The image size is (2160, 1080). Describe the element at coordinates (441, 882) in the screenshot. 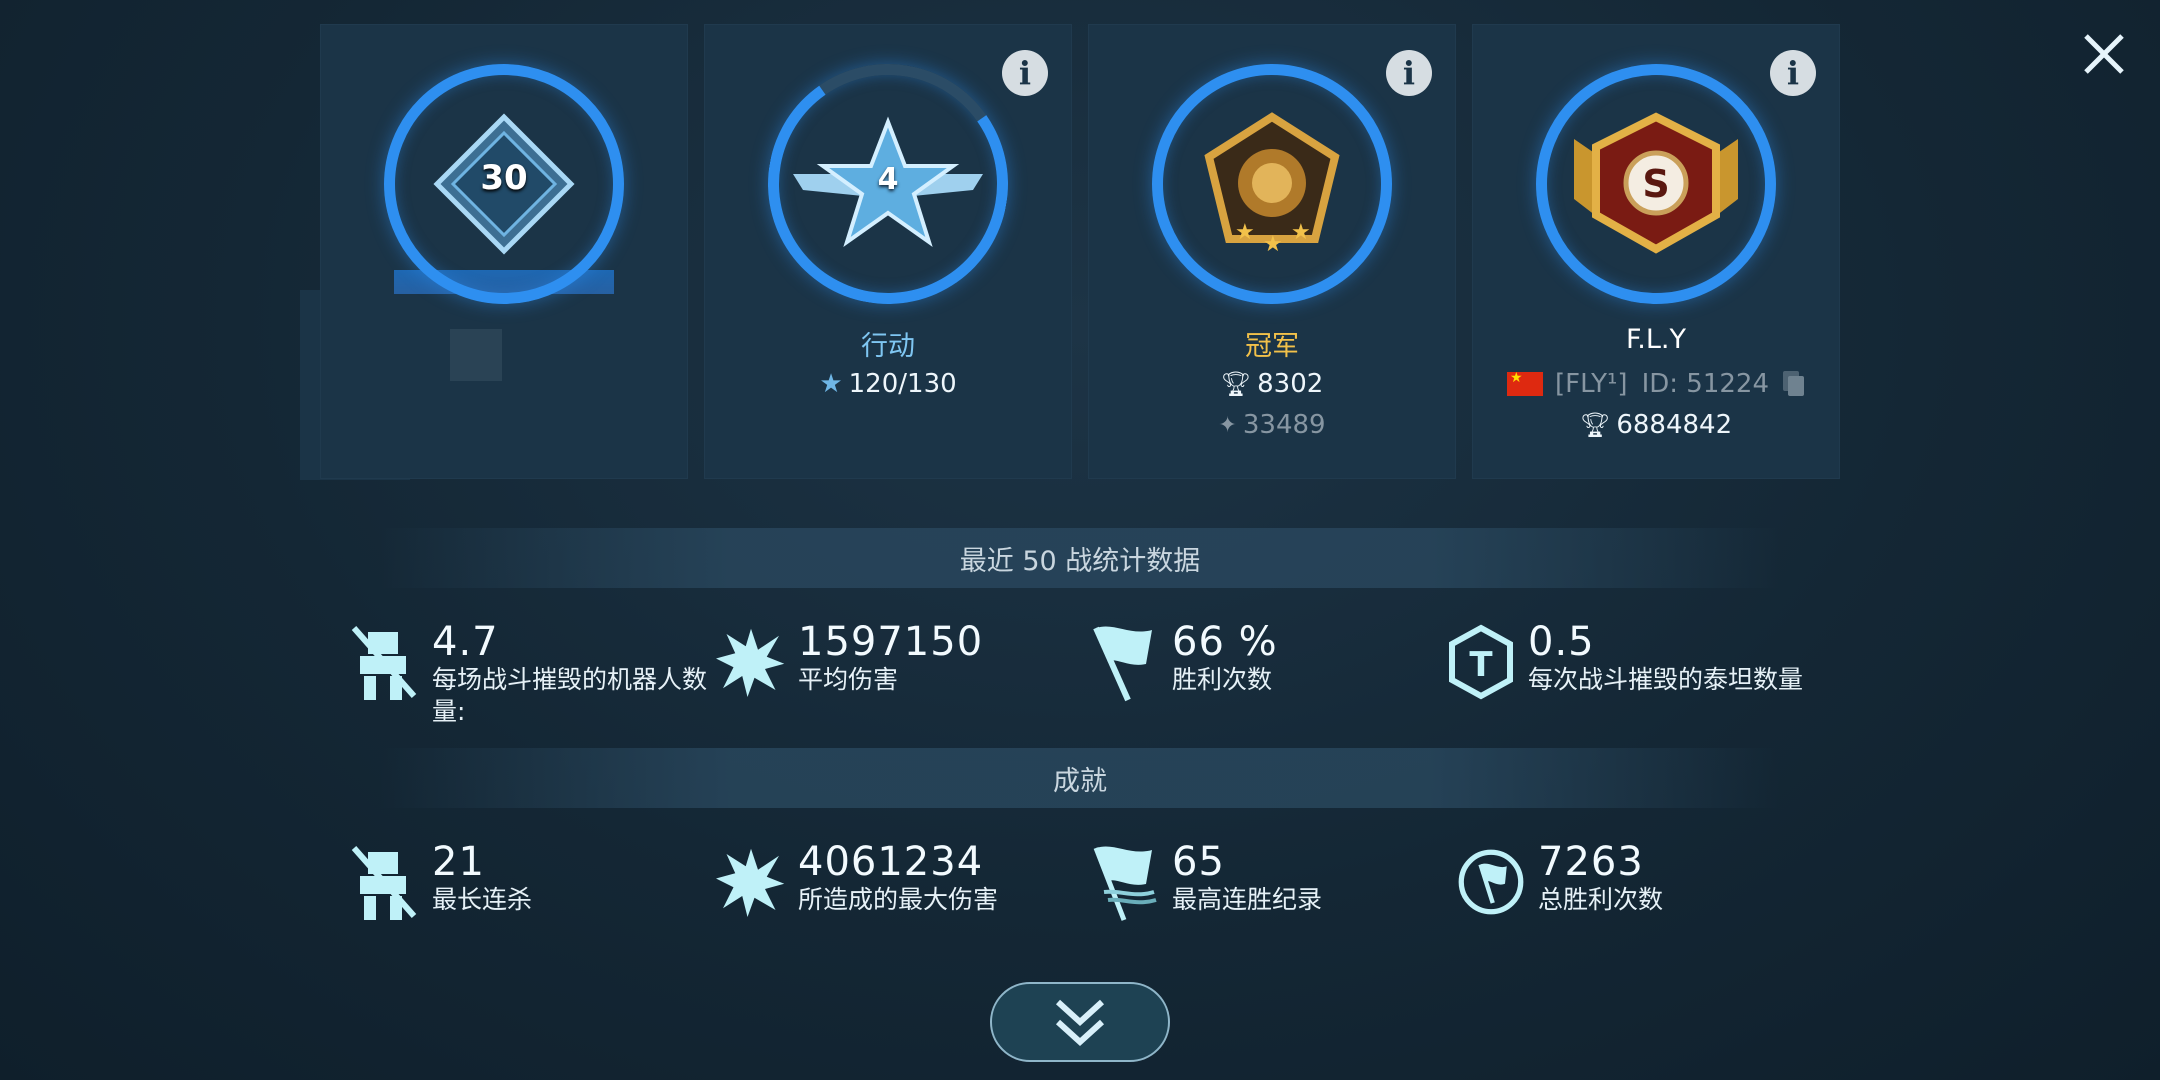

I see `achievement-kill-streak: 21 最长连杀` at that location.